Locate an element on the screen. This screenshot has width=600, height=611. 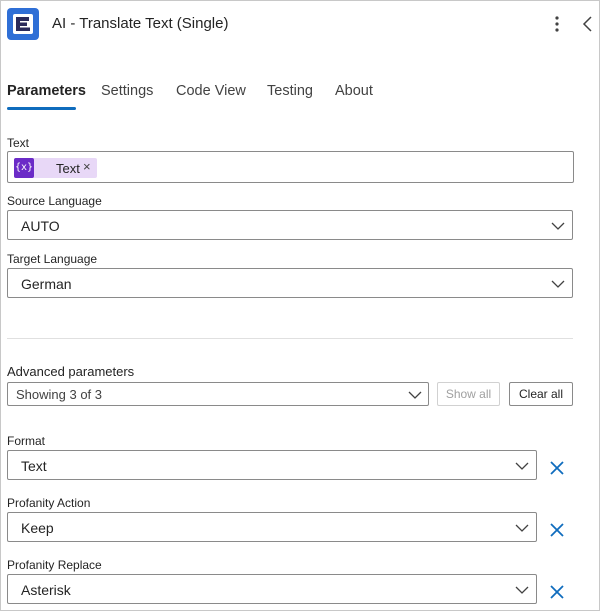
section-divider is located at coordinates (290, 338).